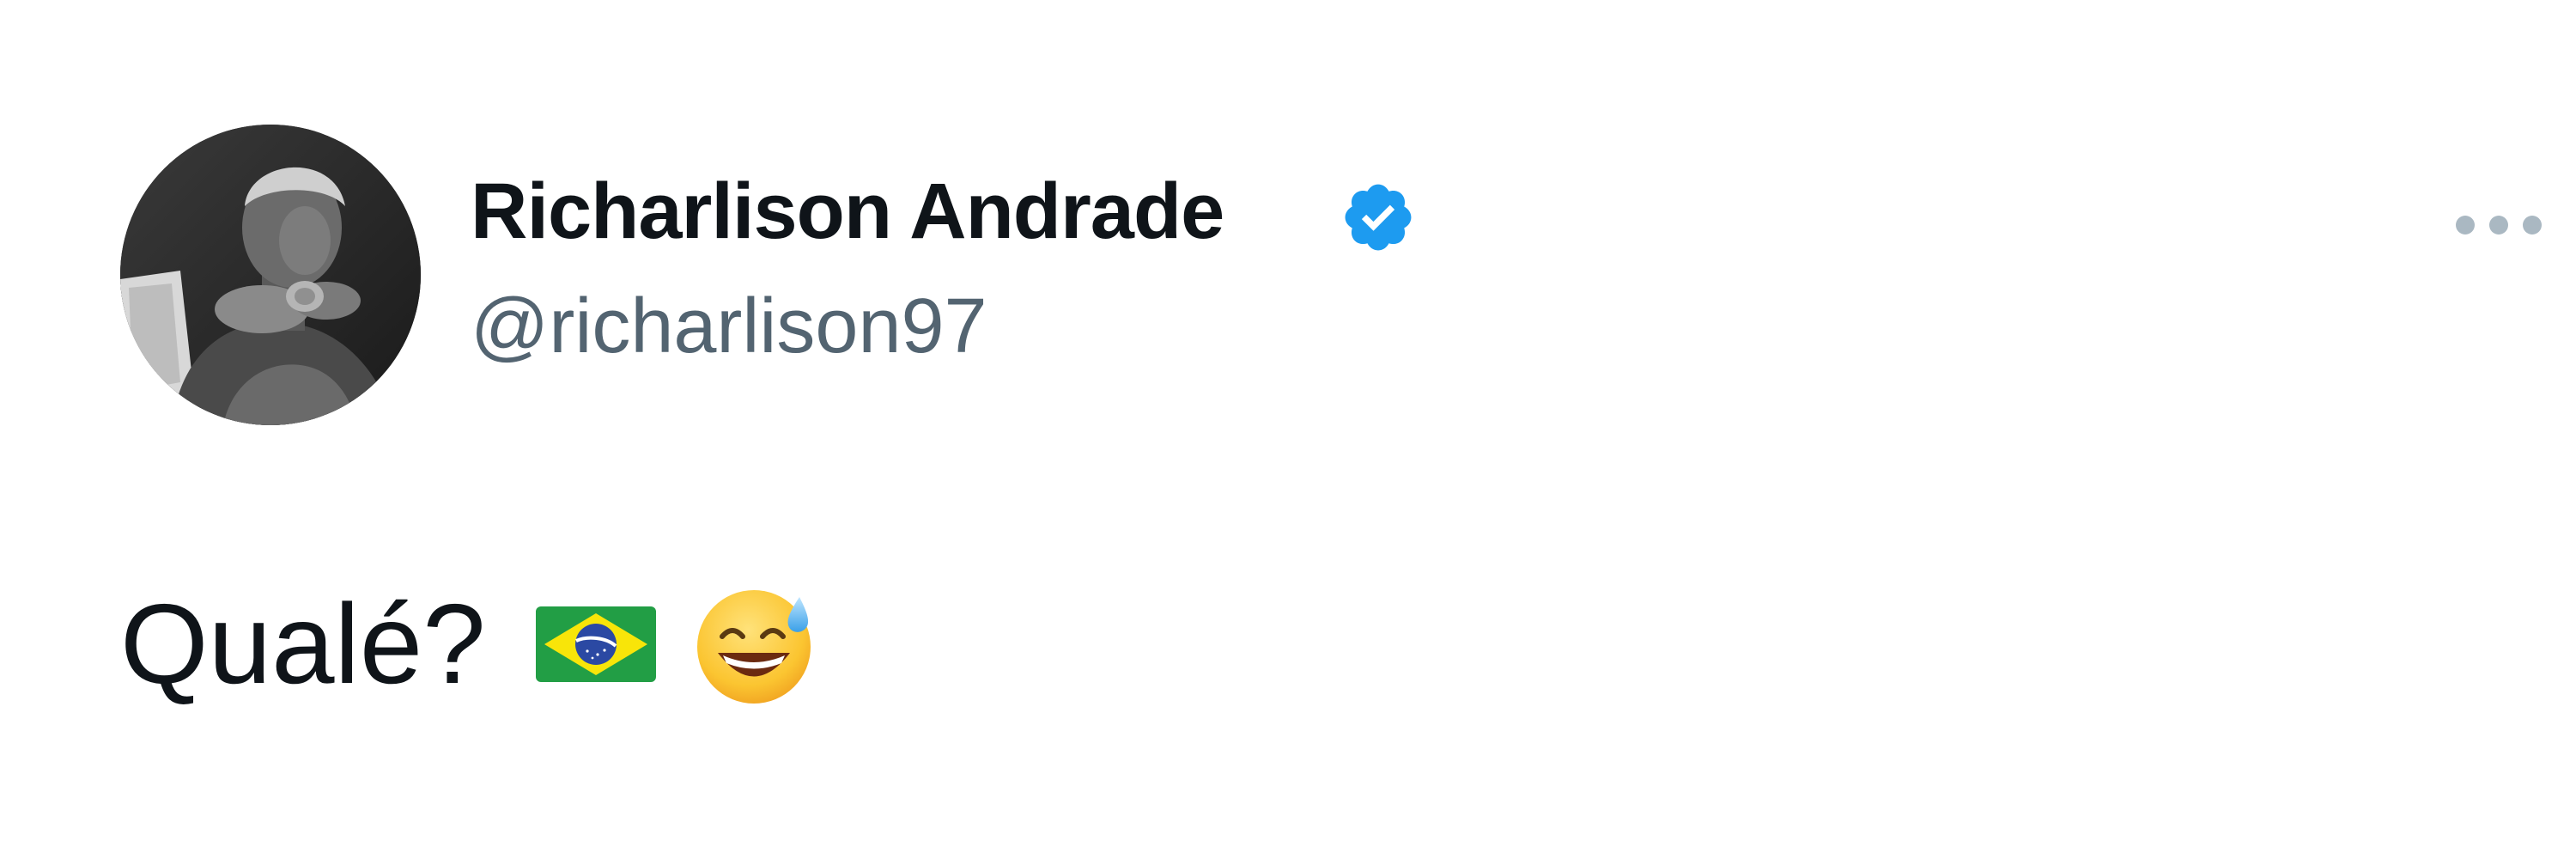 This screenshot has width=2576, height=859. I want to click on tweet-text-content: Qualé?, so click(303, 644).